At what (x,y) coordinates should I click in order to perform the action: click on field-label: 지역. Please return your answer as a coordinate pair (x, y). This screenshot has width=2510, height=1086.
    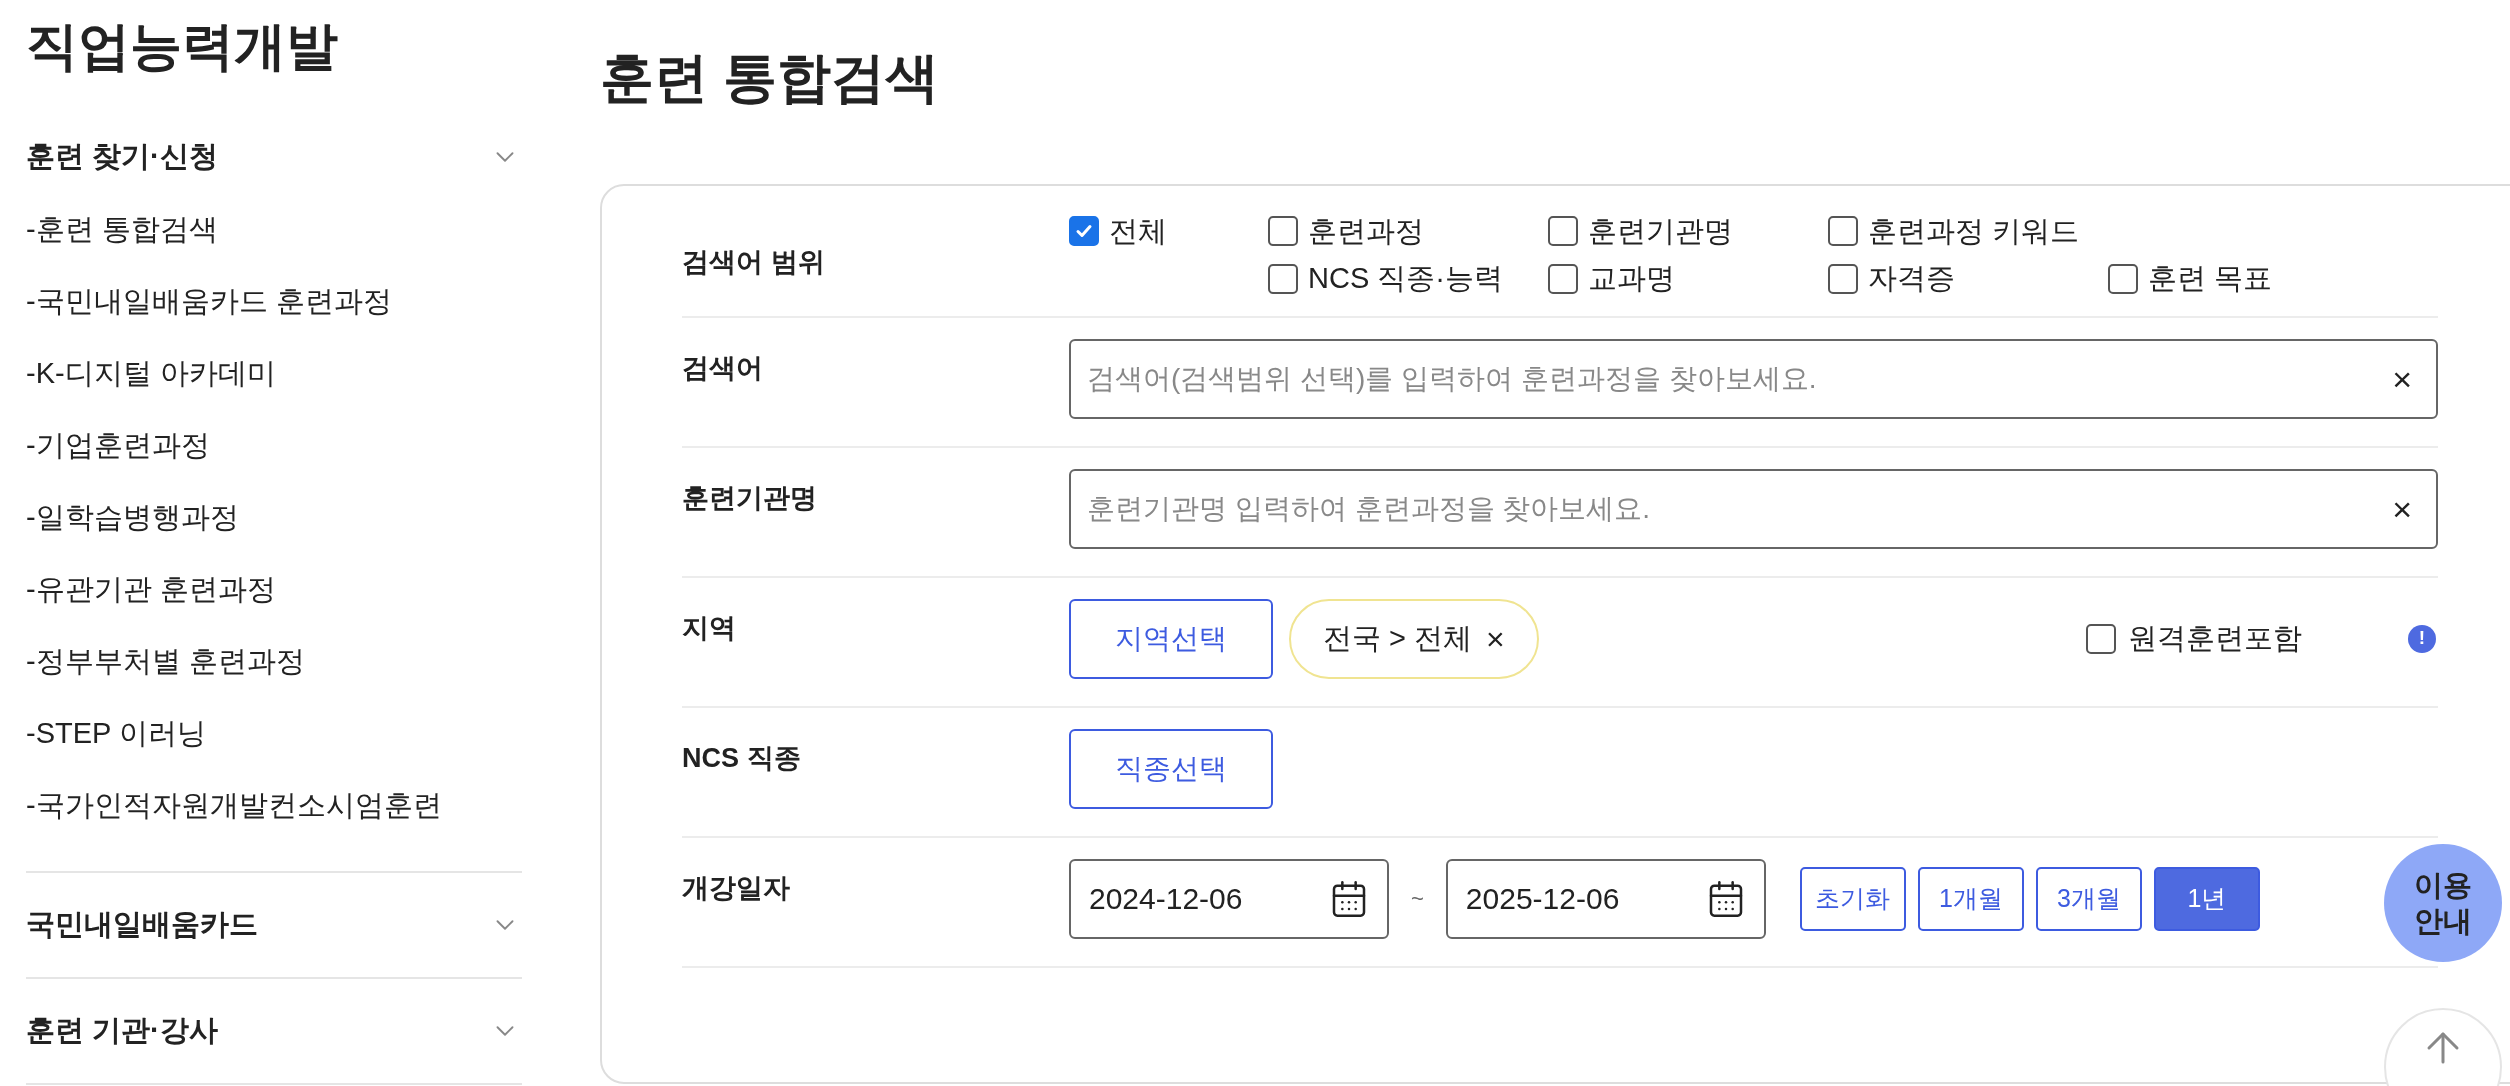
    Looking at the image, I should click on (709, 627).